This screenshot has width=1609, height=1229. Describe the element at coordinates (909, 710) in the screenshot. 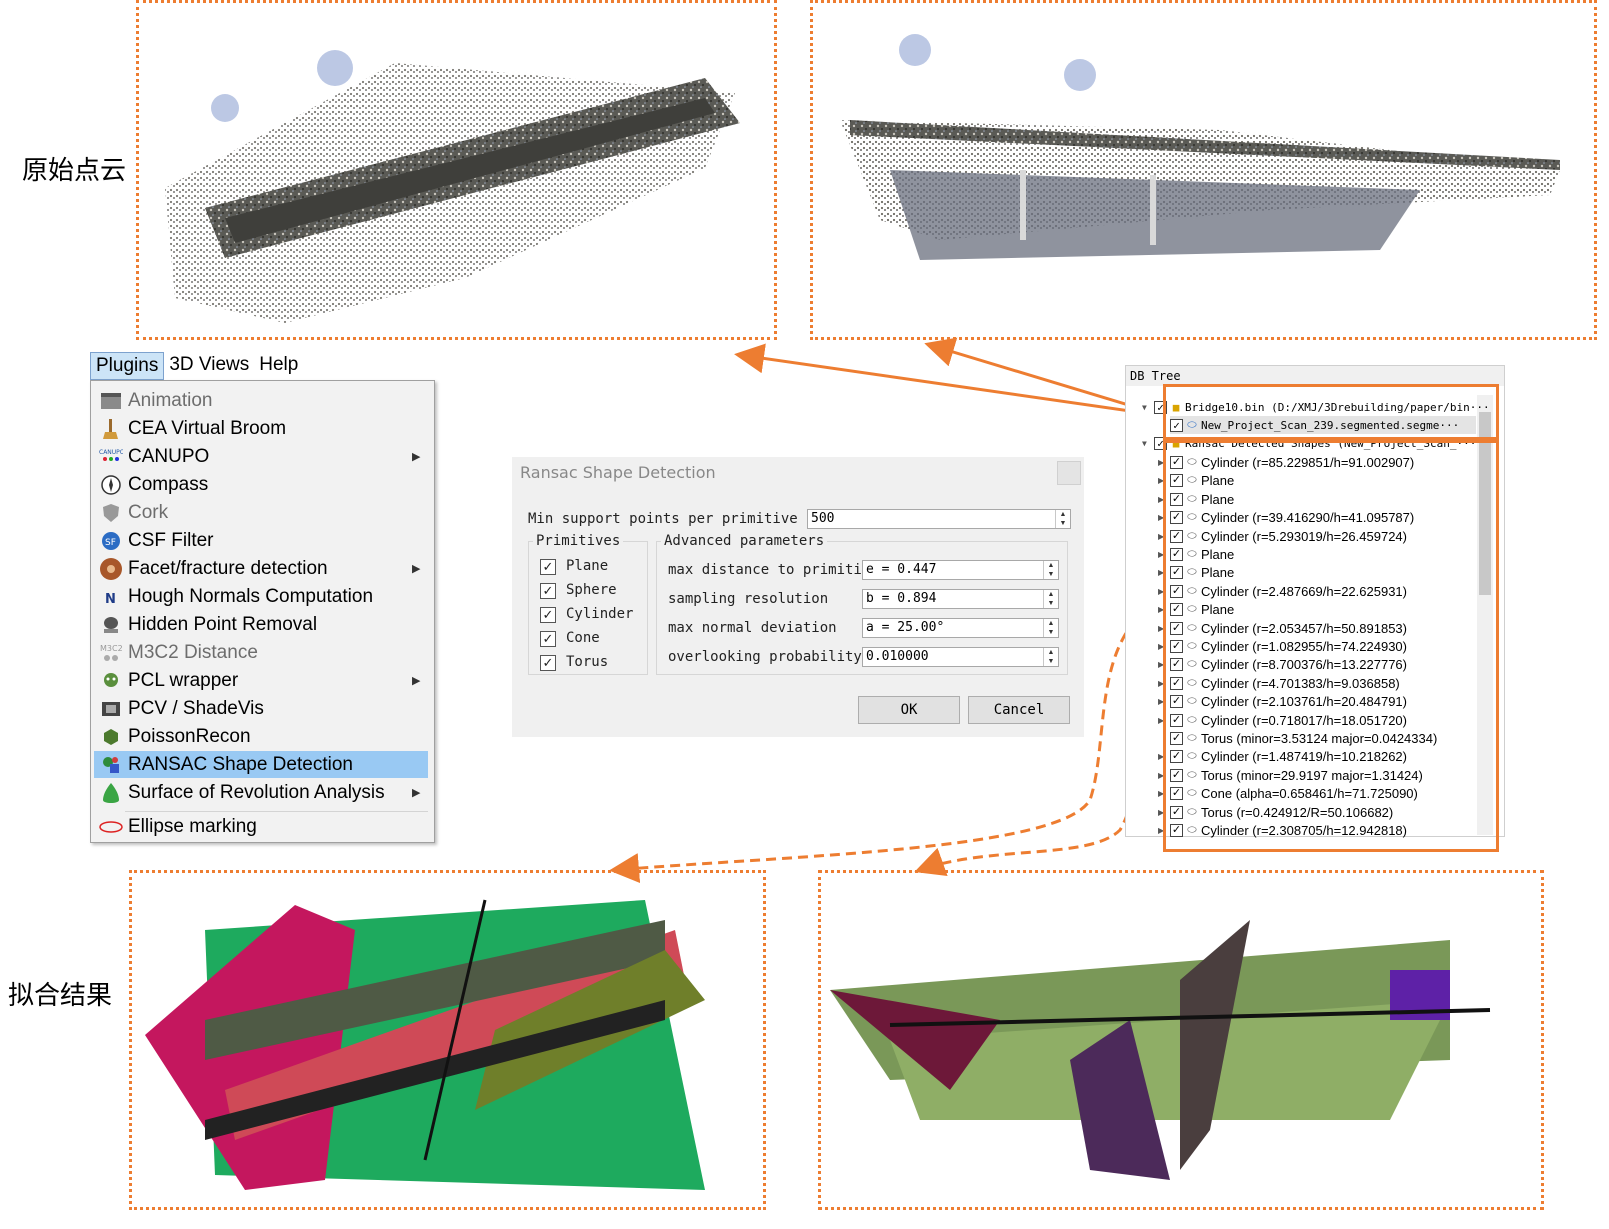

I see `ok-button: OK` at that location.